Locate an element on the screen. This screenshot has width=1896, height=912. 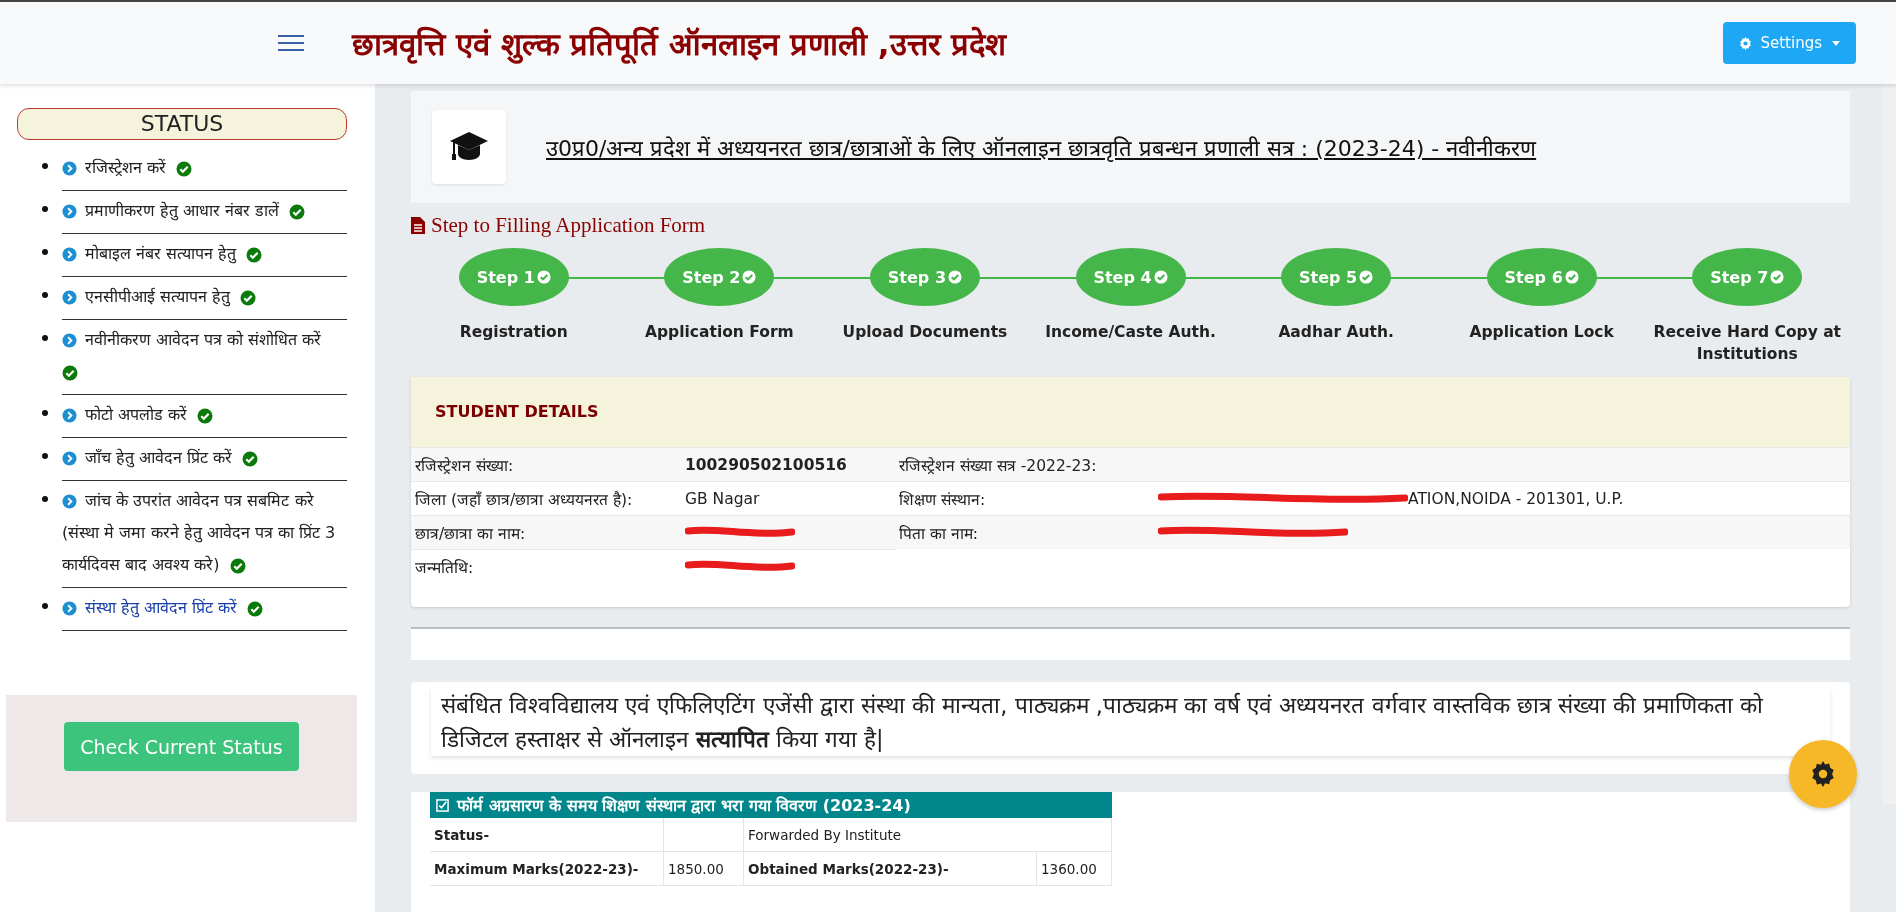
step-label: Step 6 is located at coordinates (1533, 277).